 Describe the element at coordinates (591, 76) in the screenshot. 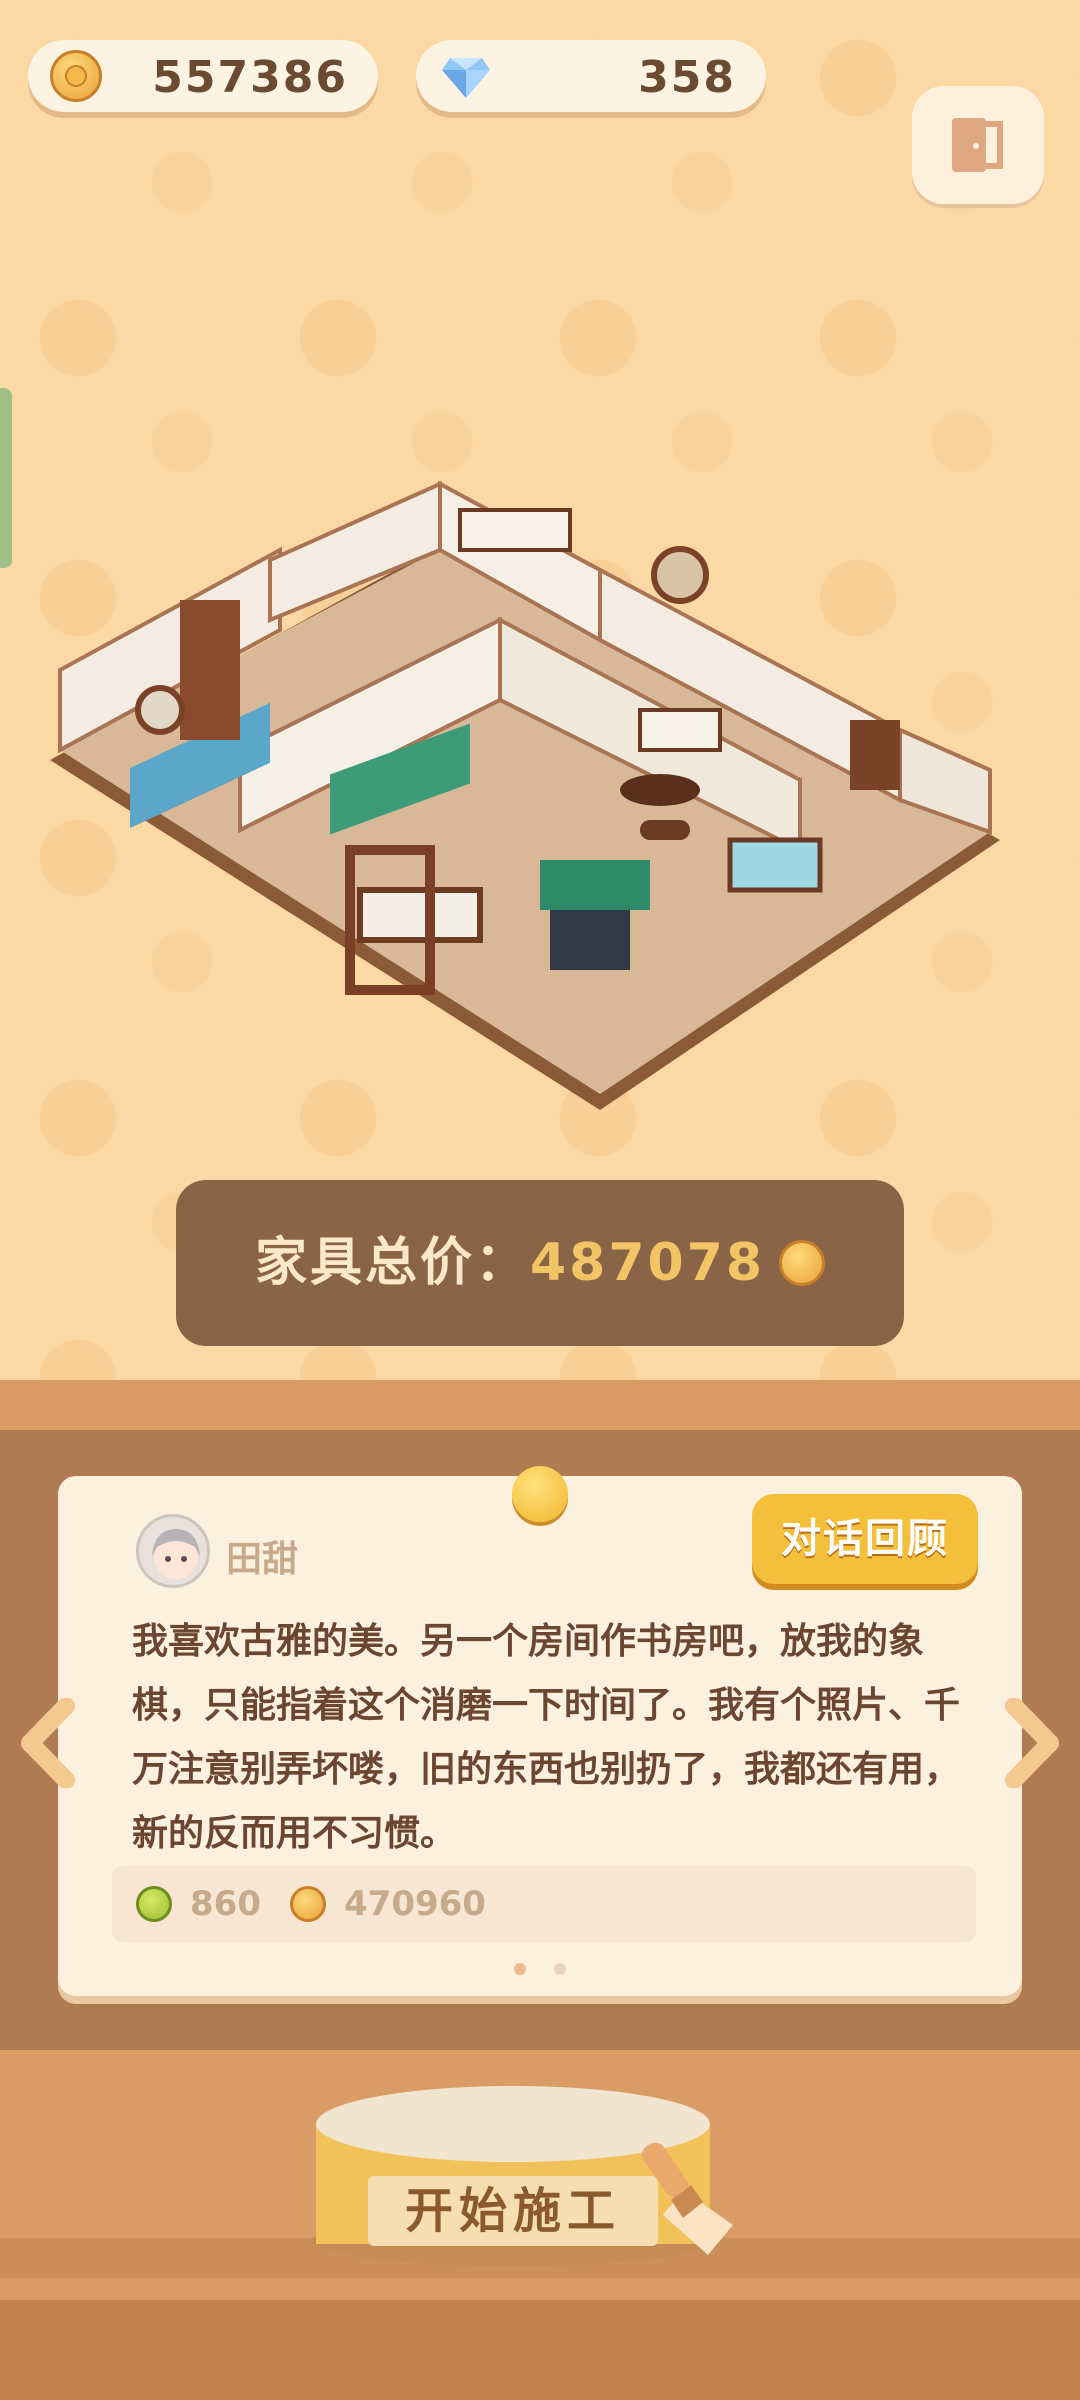

I see `gem-counter: 358` at that location.